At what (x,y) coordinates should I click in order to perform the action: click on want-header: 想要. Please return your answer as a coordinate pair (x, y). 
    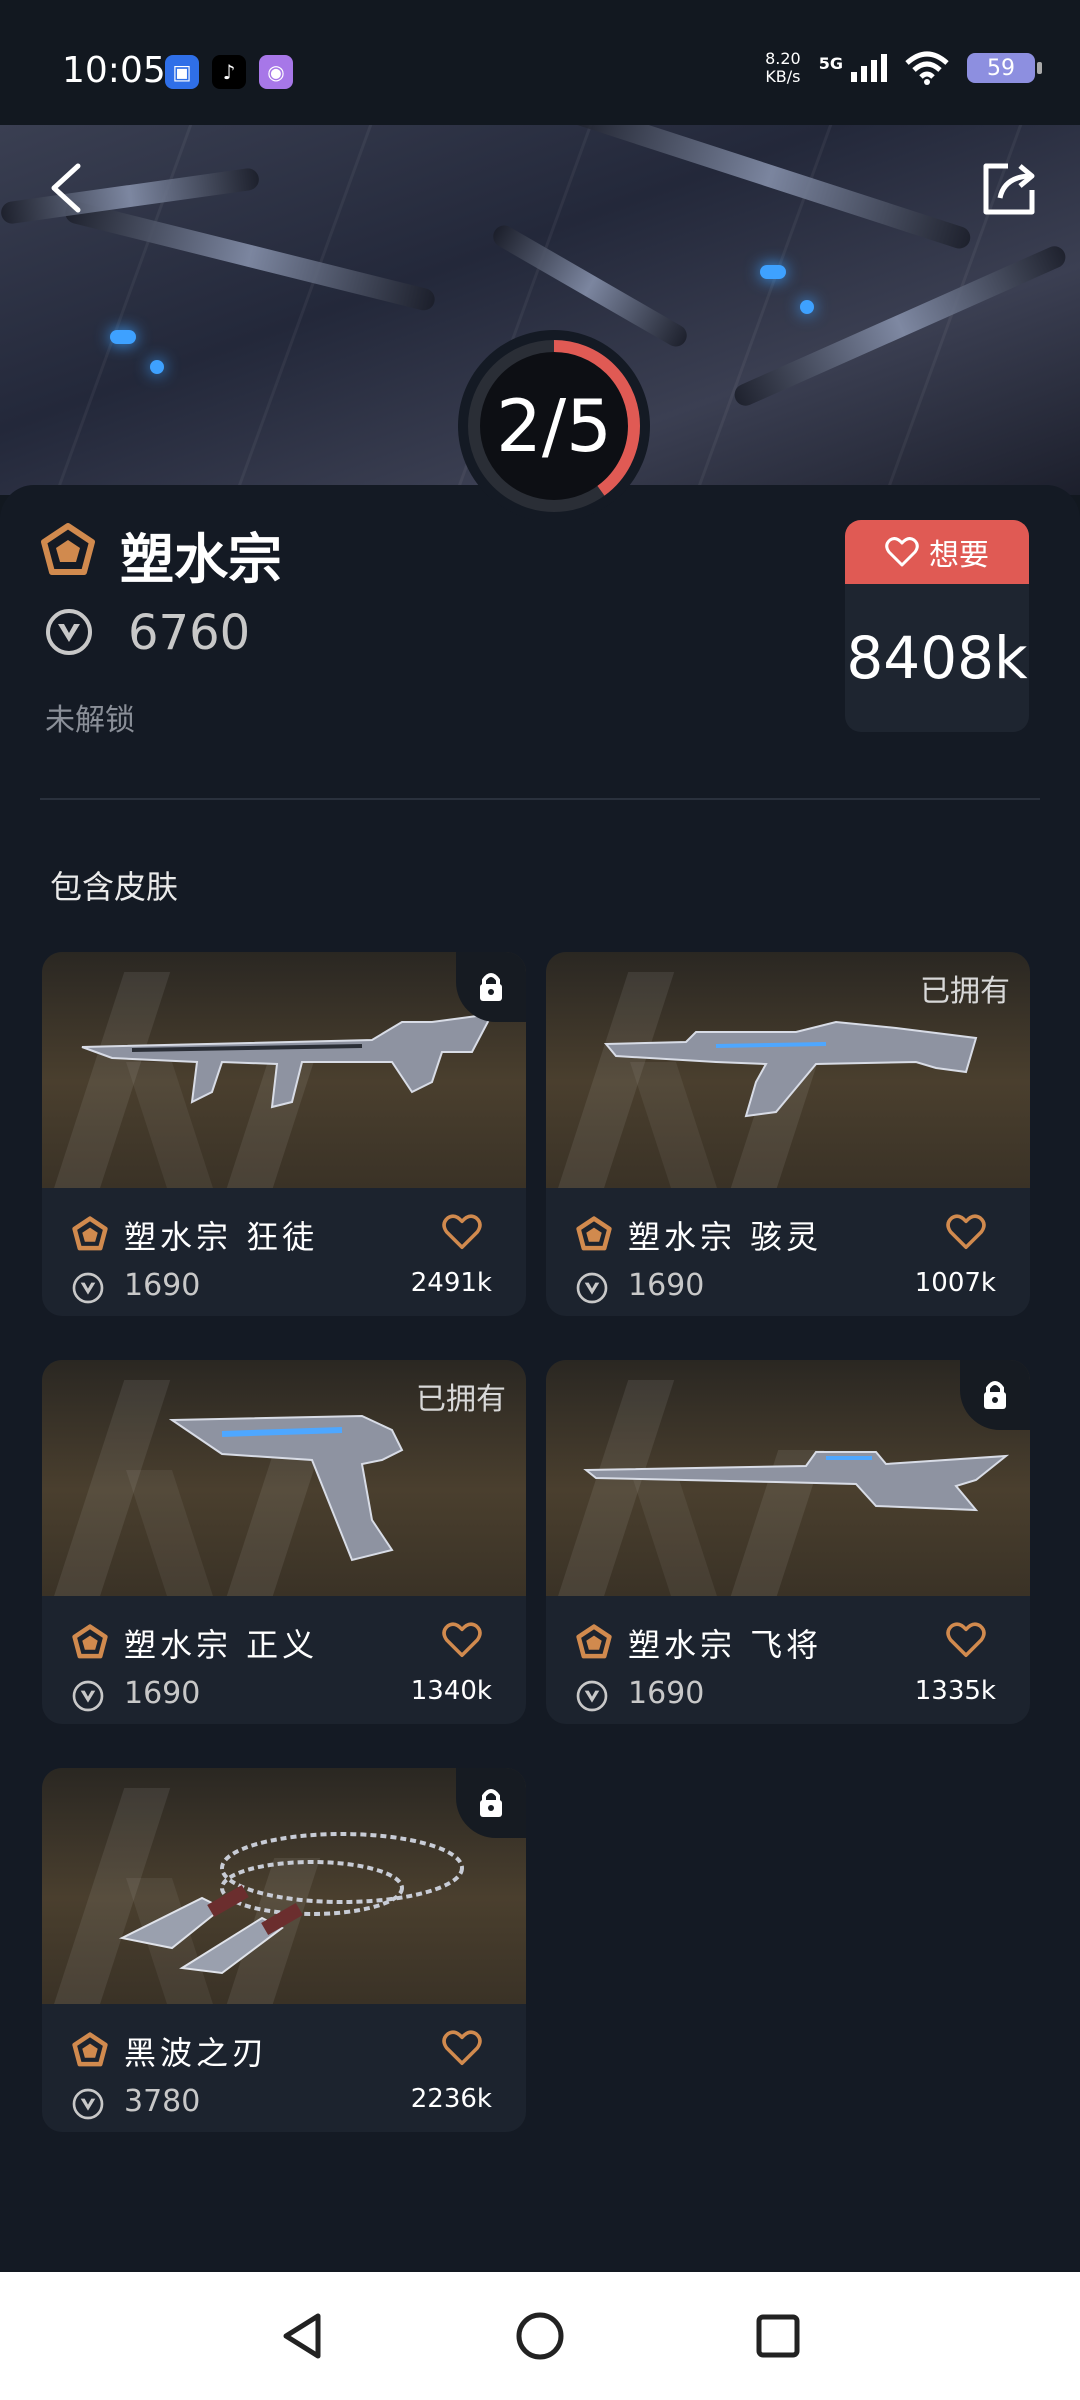
    Looking at the image, I should click on (937, 552).